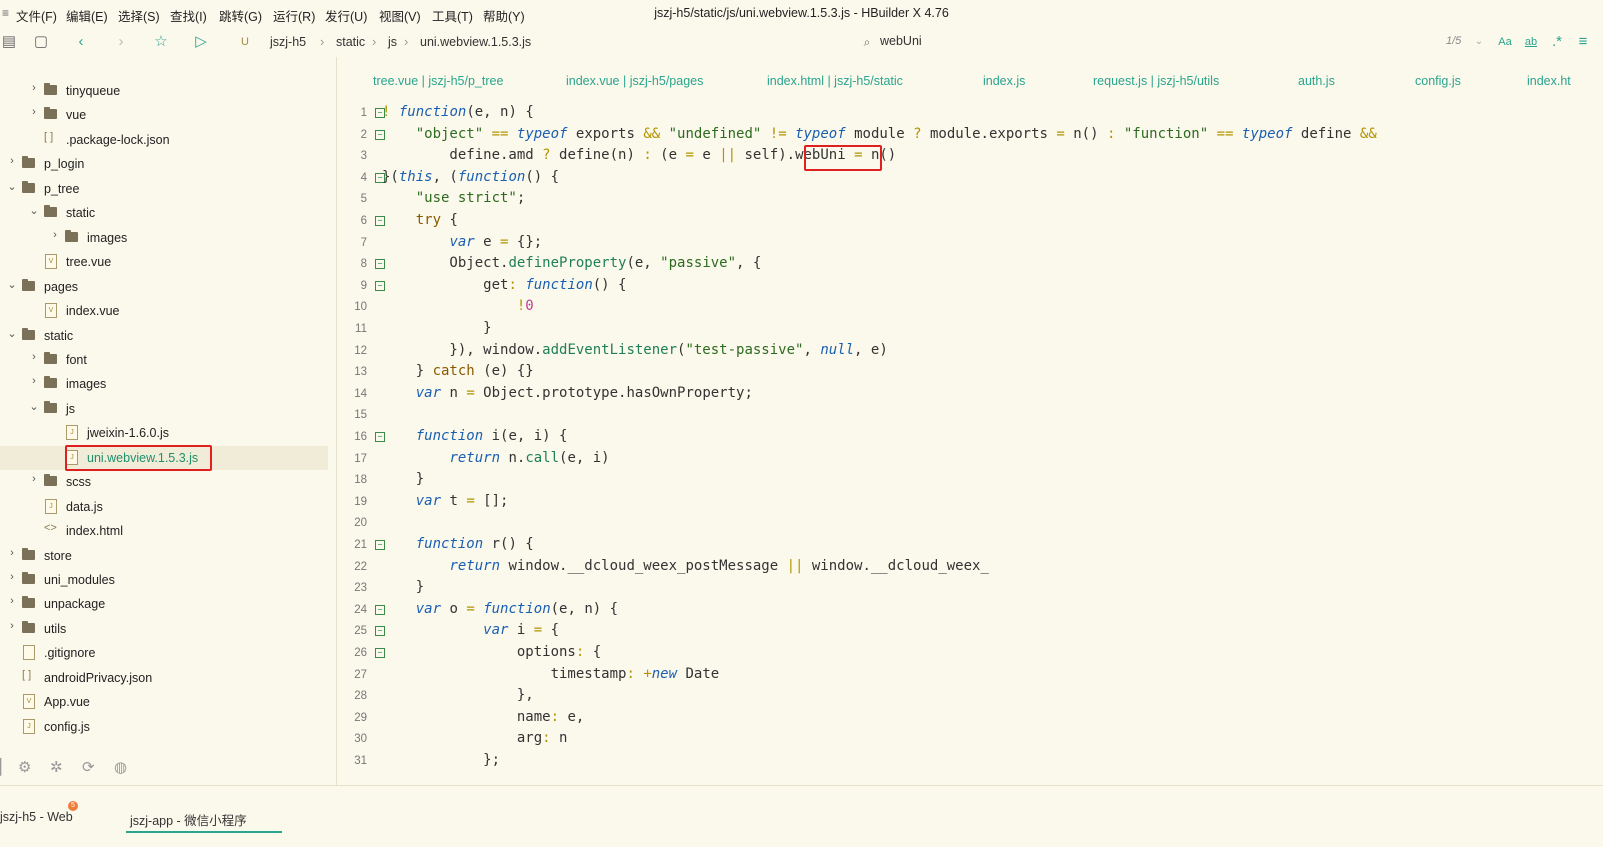 Image resolution: width=1603 pixels, height=847 pixels. I want to click on panel-toggle-icon: ▏, so click(6, 767).